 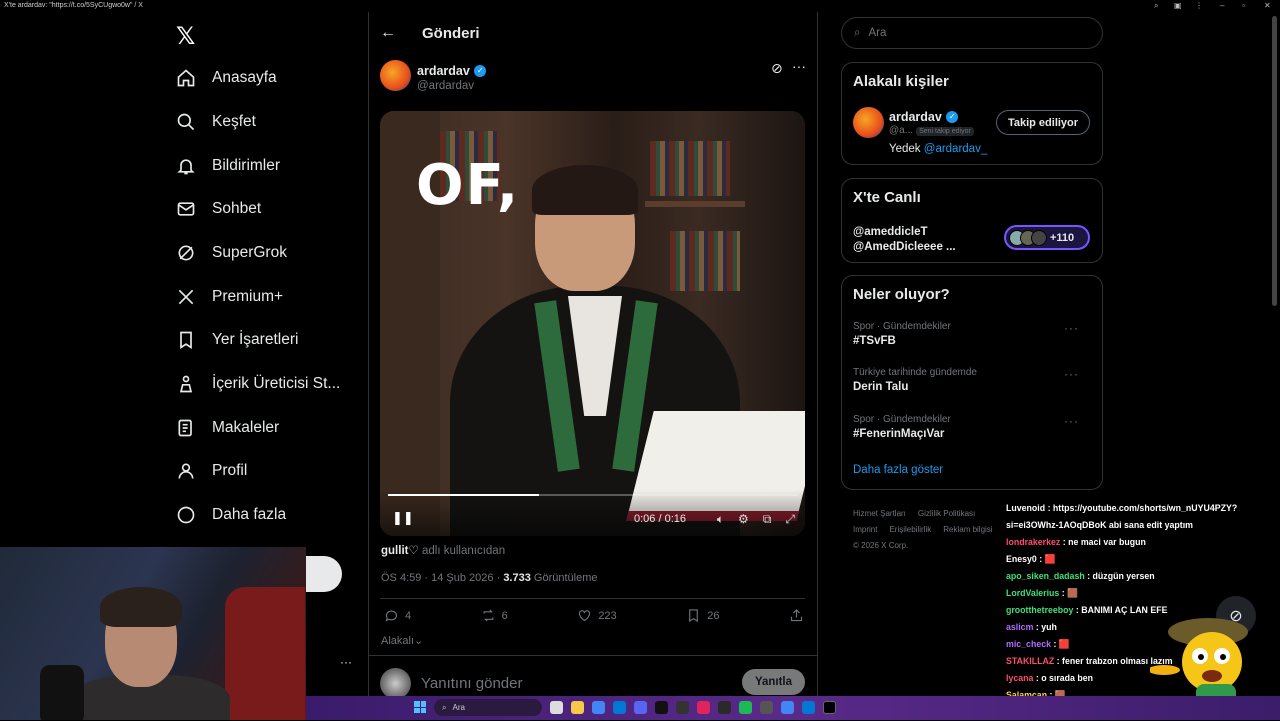 What do you see at coordinates (1019, 627) in the screenshot?
I see `chat-username: aslicm` at bounding box center [1019, 627].